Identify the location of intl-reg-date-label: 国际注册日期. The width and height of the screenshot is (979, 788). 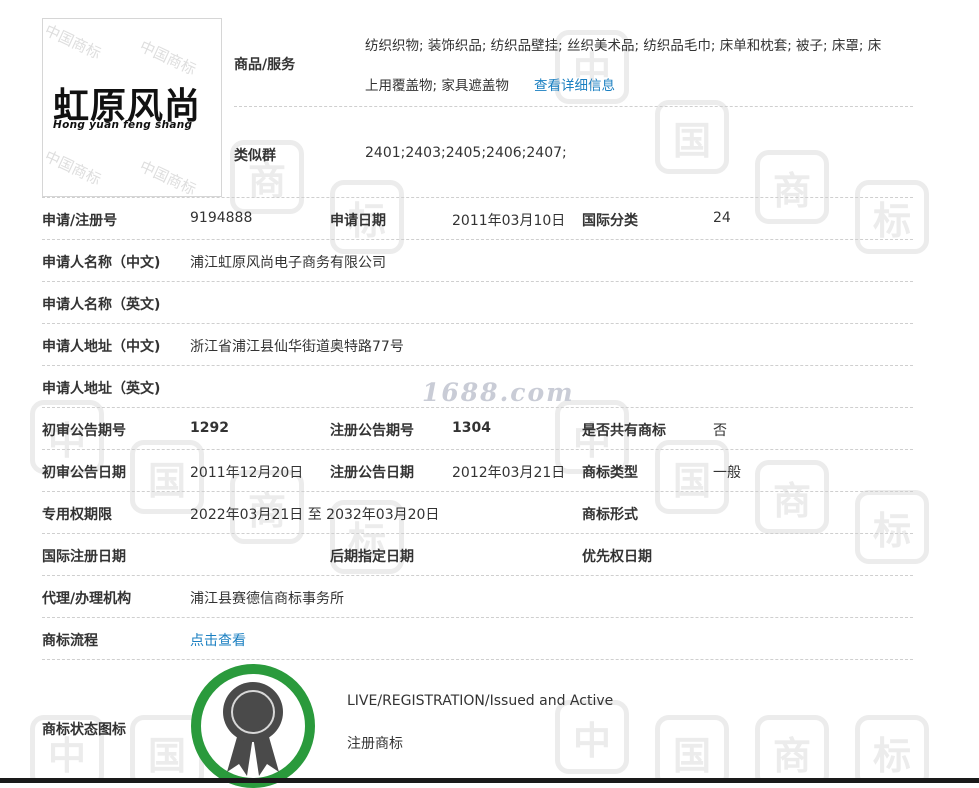
(84, 557).